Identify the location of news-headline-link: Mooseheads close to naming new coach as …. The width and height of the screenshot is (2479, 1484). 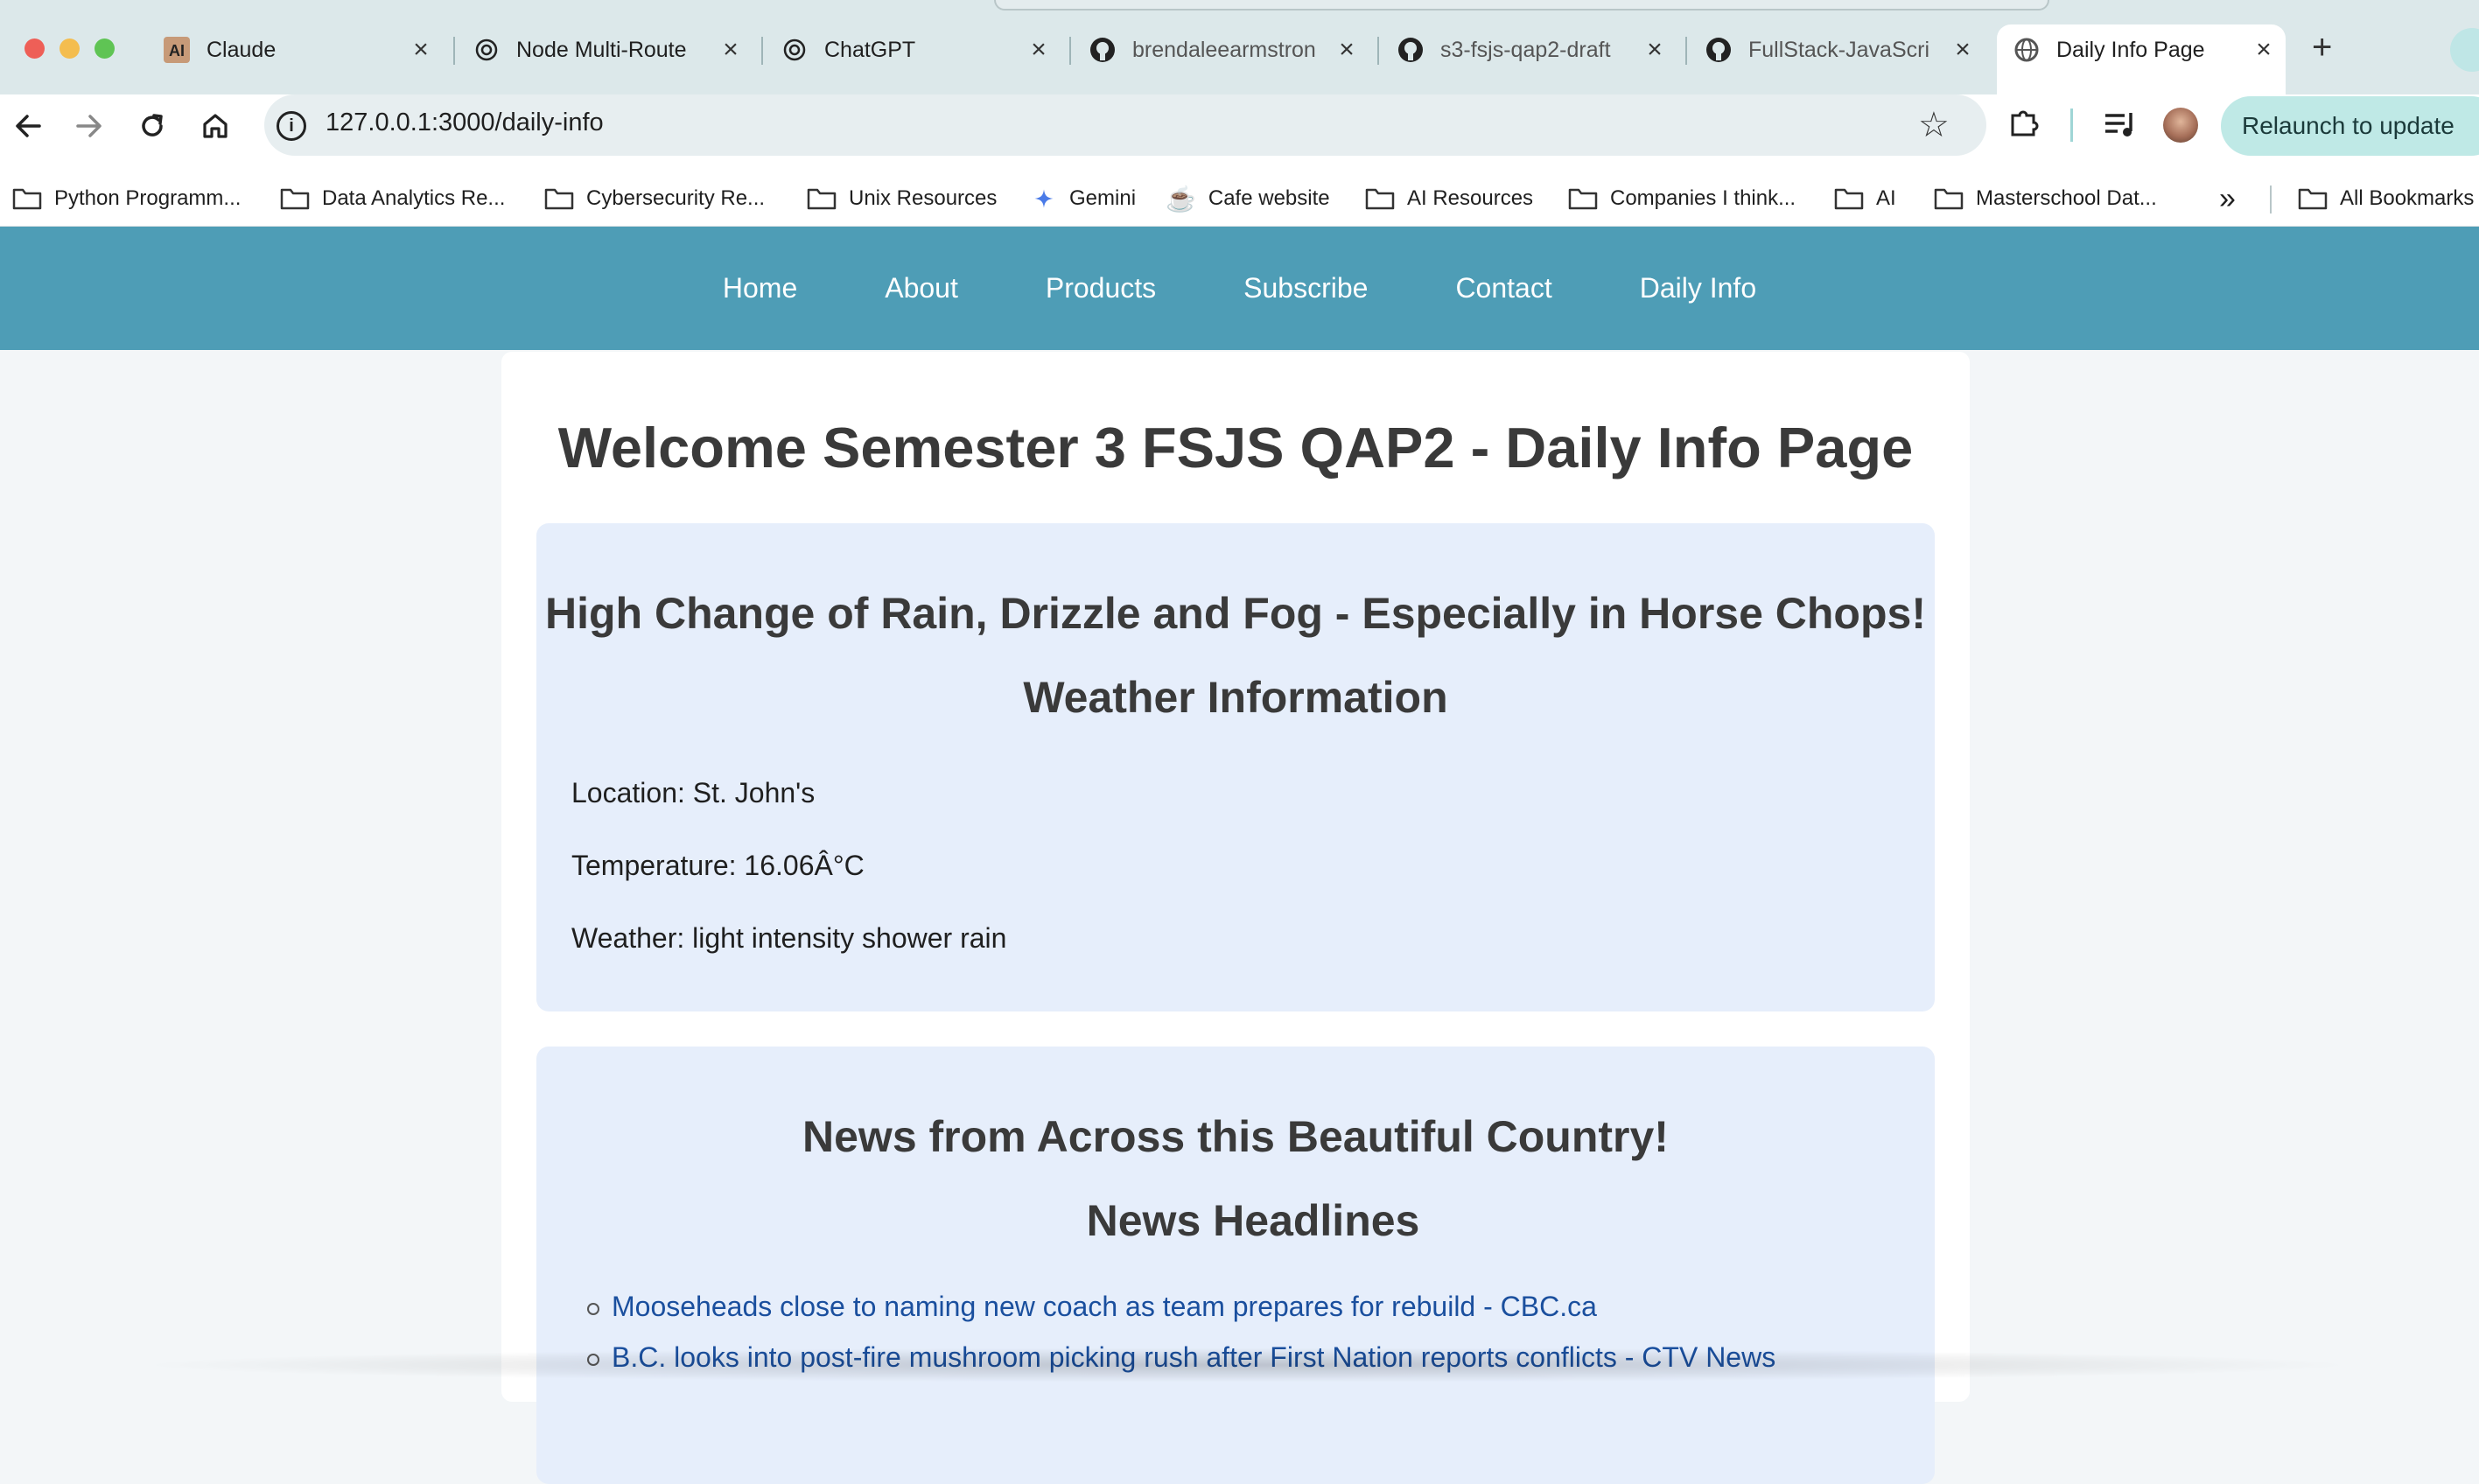
(1104, 1306).